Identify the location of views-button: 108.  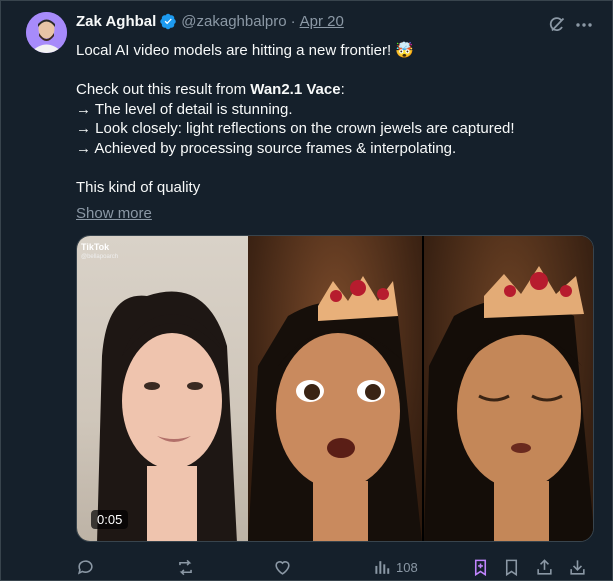
(395, 567).